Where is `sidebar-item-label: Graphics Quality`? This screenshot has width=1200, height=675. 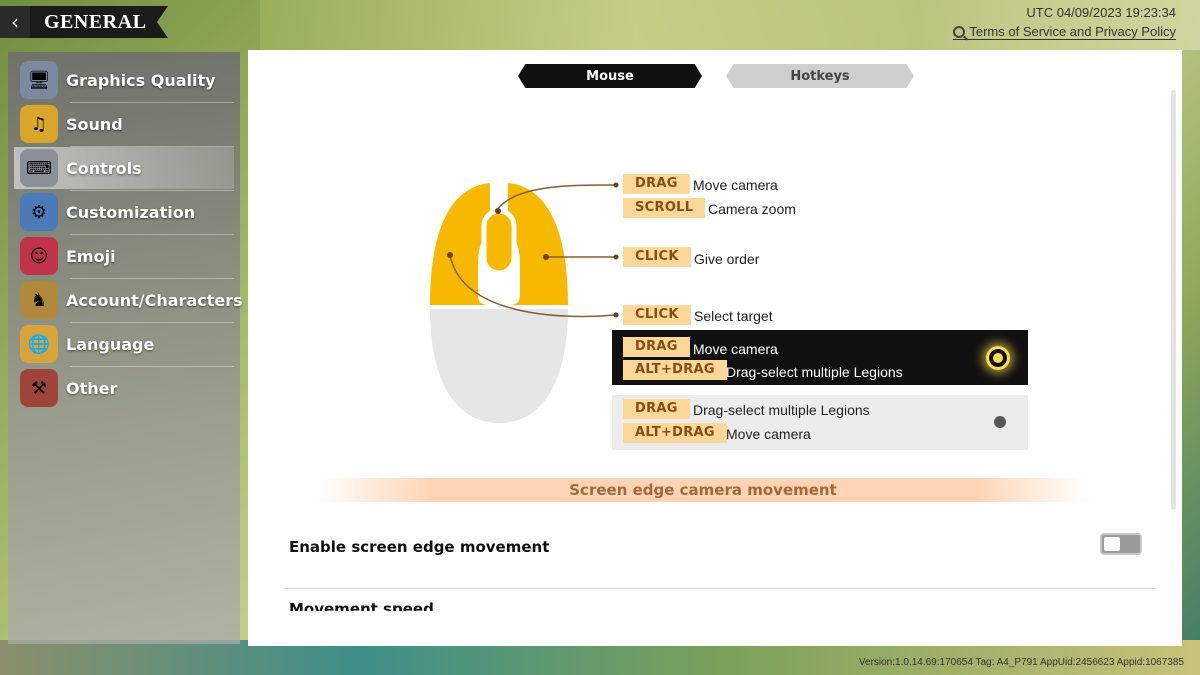 sidebar-item-label: Graphics Quality is located at coordinates (141, 80).